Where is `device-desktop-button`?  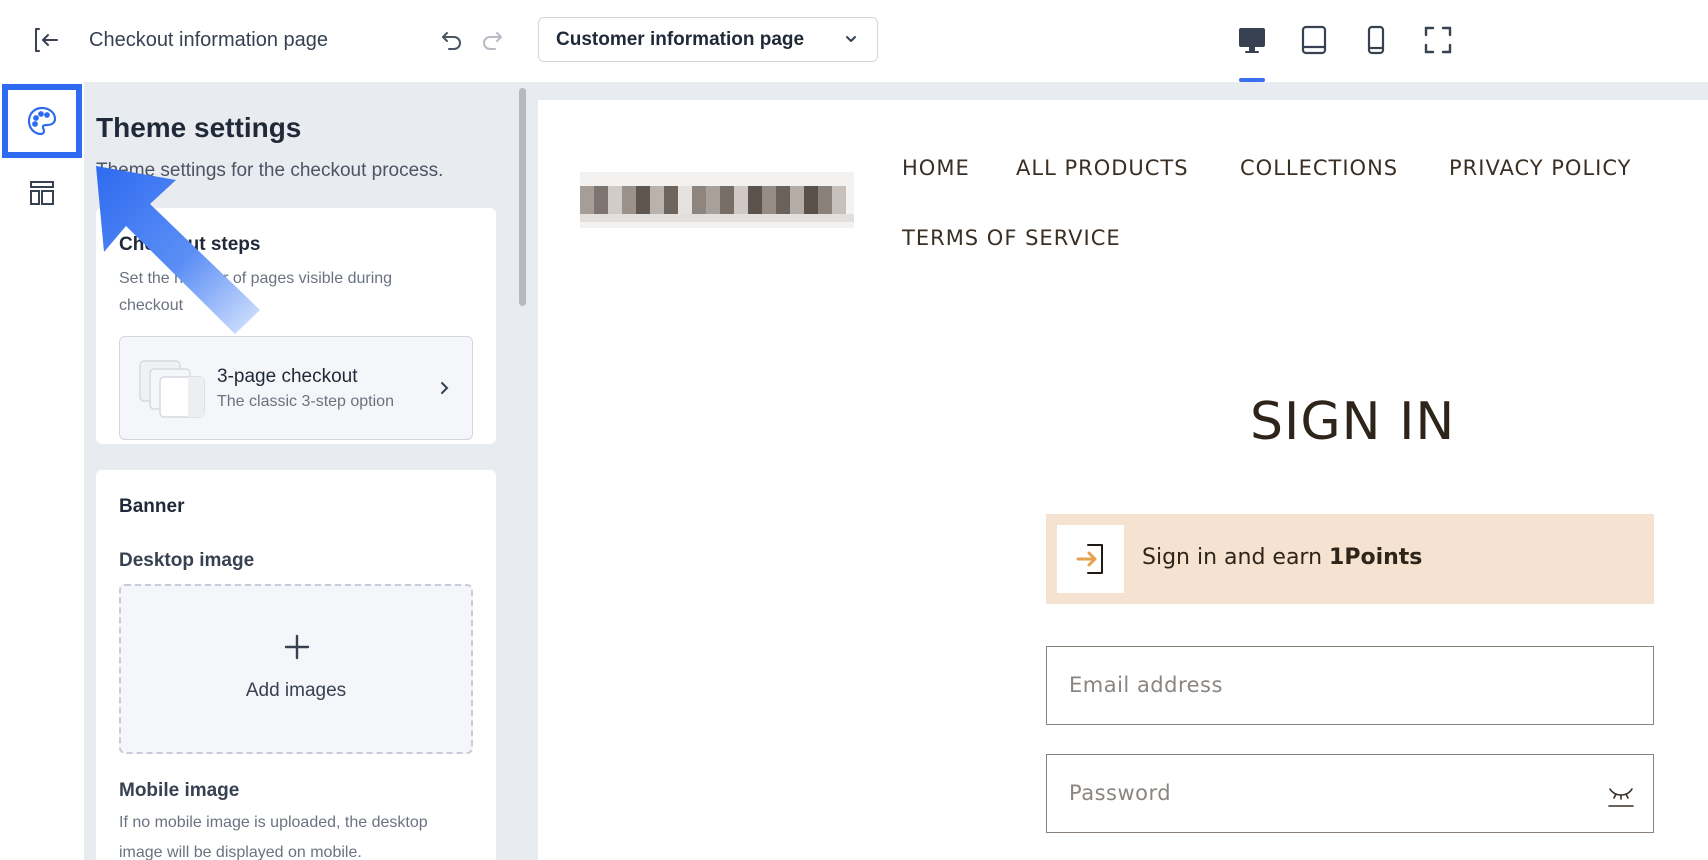
device-desktop-button is located at coordinates (1252, 40).